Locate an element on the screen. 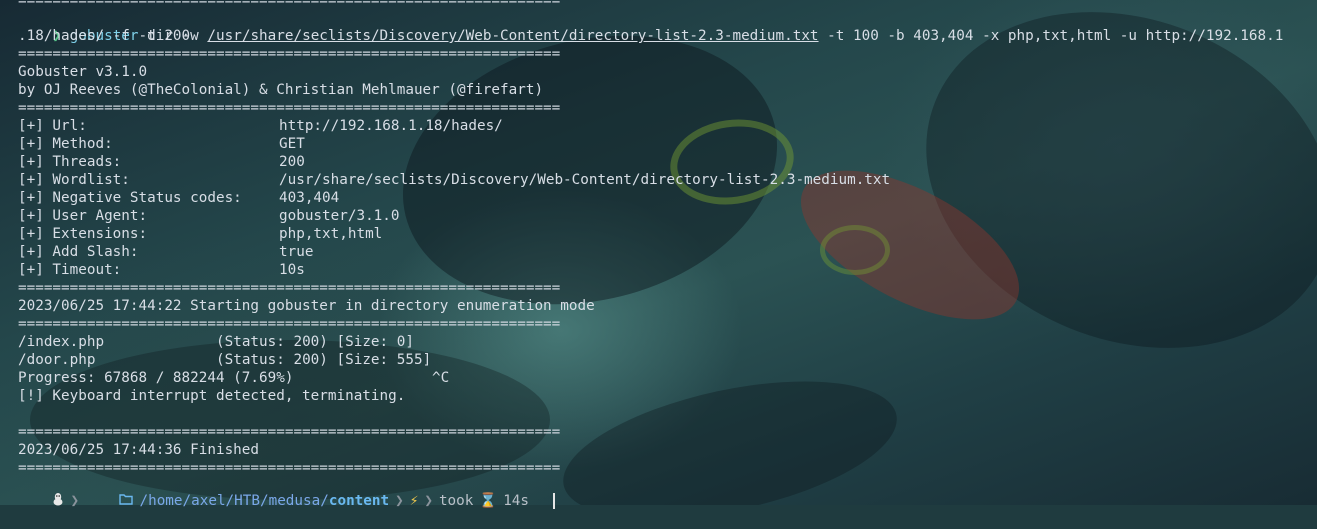 The image size is (1317, 529). config-row: [+] Timeout: 10s is located at coordinates (161, 270).